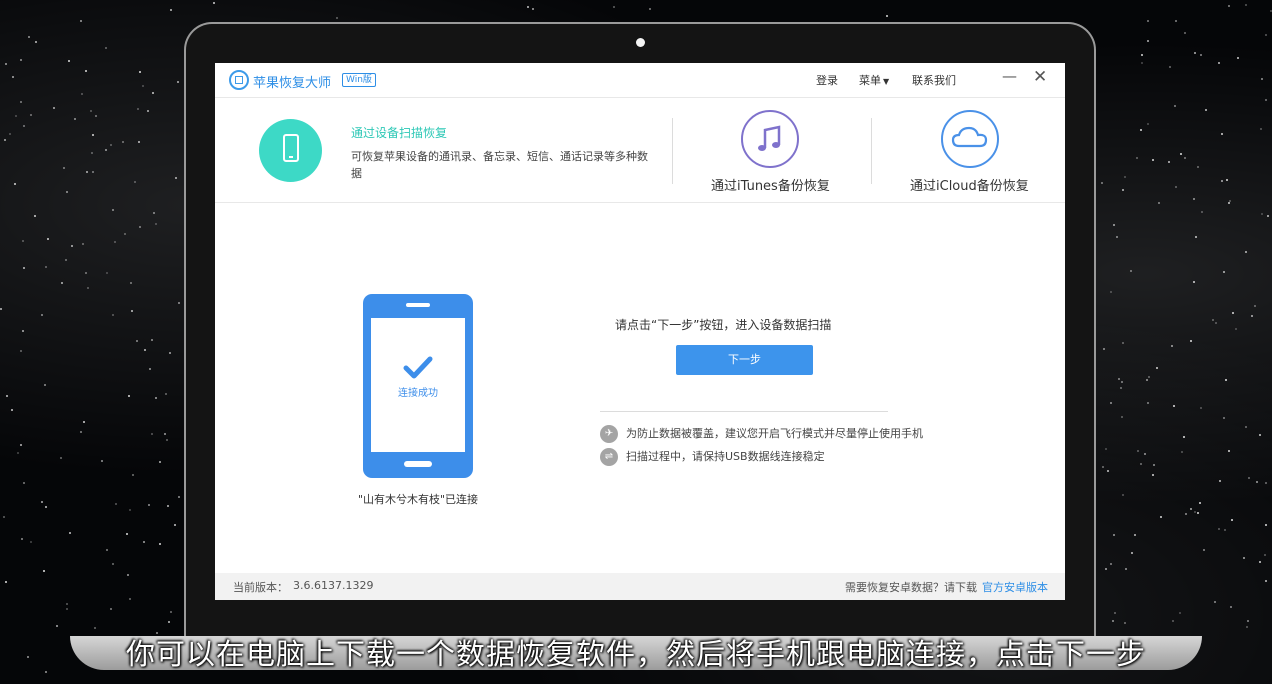 Image resolution: width=1272 pixels, height=684 pixels. Describe the element at coordinates (934, 80) in the screenshot. I see `contact-link: 联系我们` at that location.